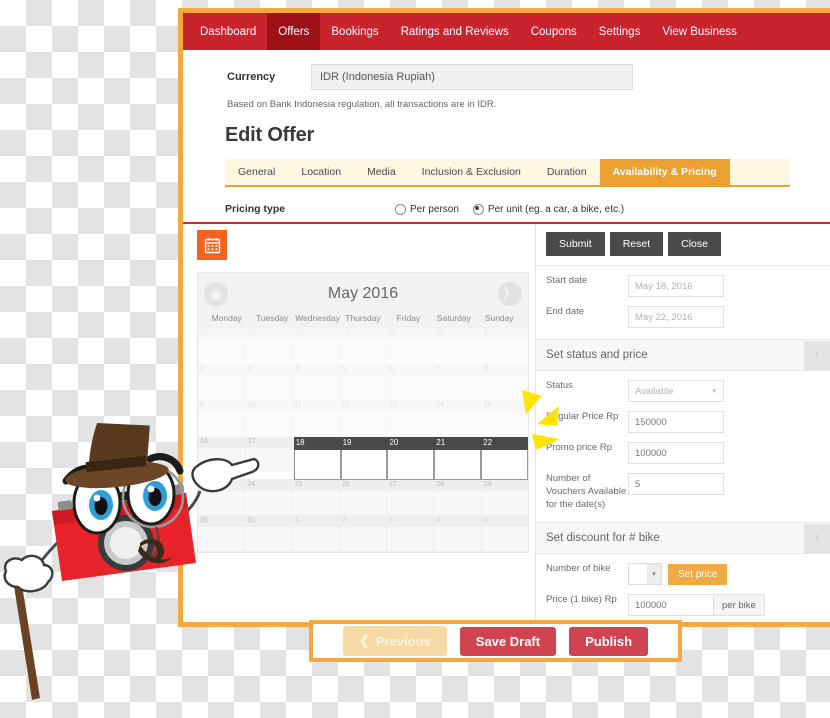 This screenshot has height=718, width=830. What do you see at coordinates (212, 245) in the screenshot?
I see `calendar-icon` at bounding box center [212, 245].